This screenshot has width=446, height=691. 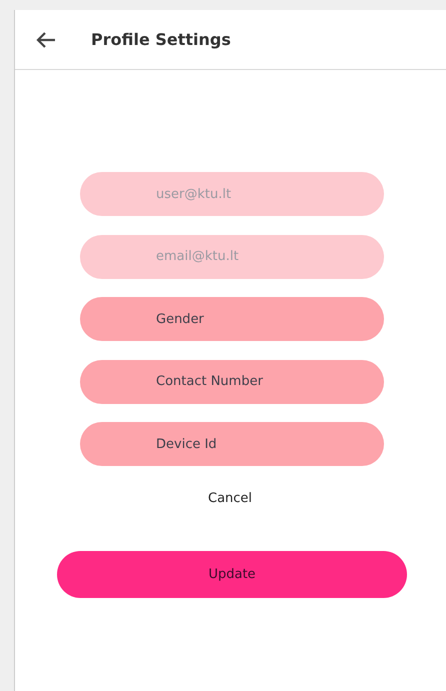 I want to click on back-arrow-icon, so click(x=46, y=39).